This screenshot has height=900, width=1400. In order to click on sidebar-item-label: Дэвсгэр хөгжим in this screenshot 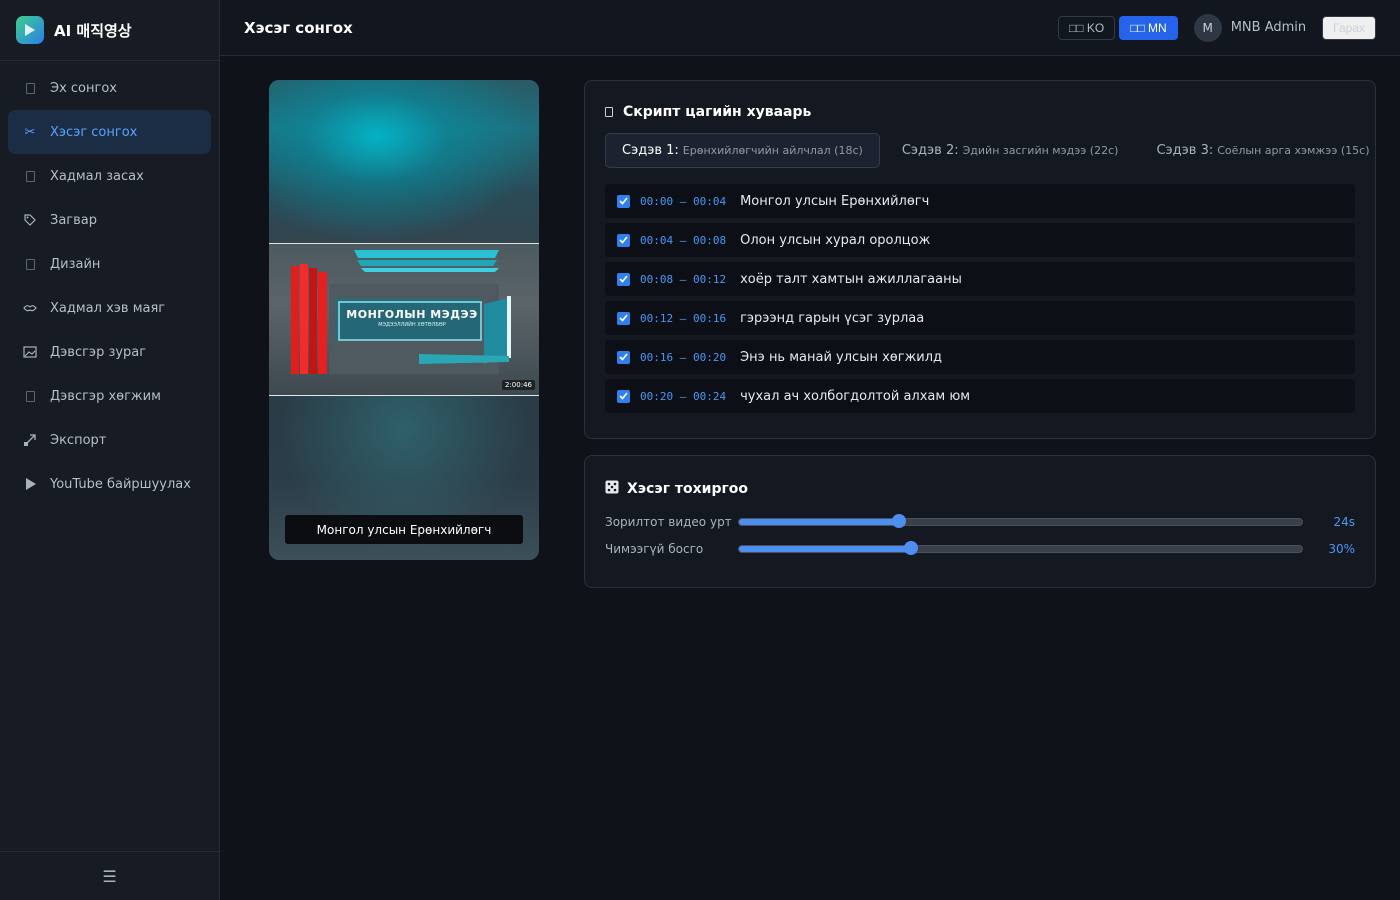, I will do `click(105, 396)`.